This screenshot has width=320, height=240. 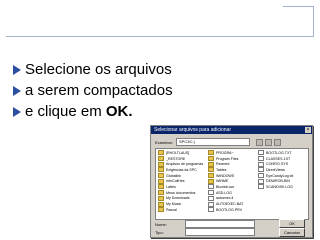 I want to click on bullet-text: e clique em OK., so click(x=79, y=111).